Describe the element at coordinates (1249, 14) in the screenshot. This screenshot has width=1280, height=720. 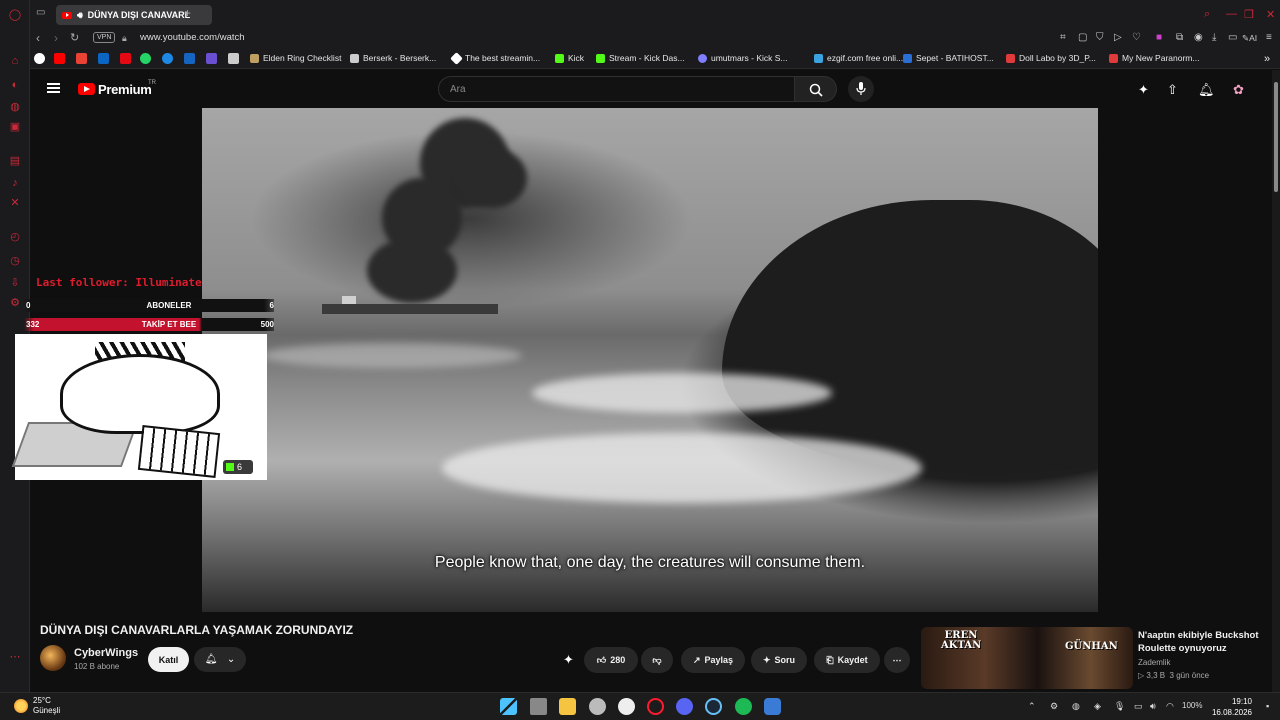
I see `restore-icon: ❐` at that location.